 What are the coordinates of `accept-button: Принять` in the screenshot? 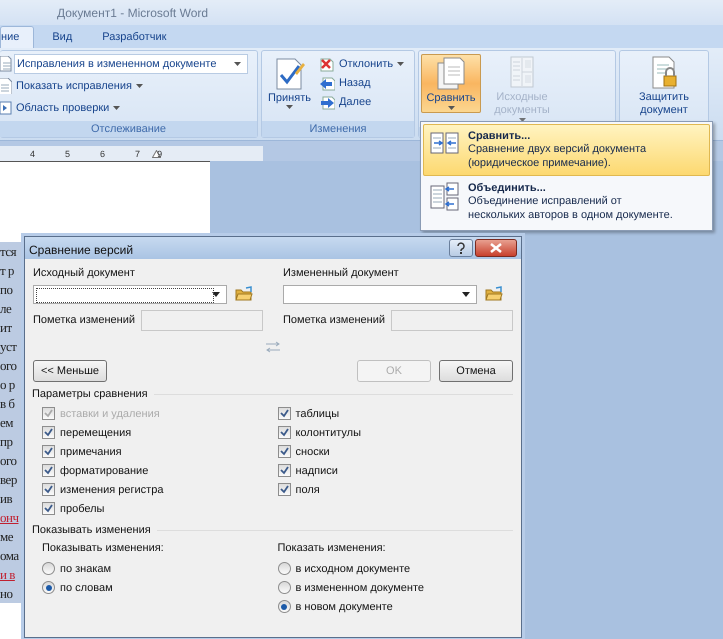 It's located at (289, 83).